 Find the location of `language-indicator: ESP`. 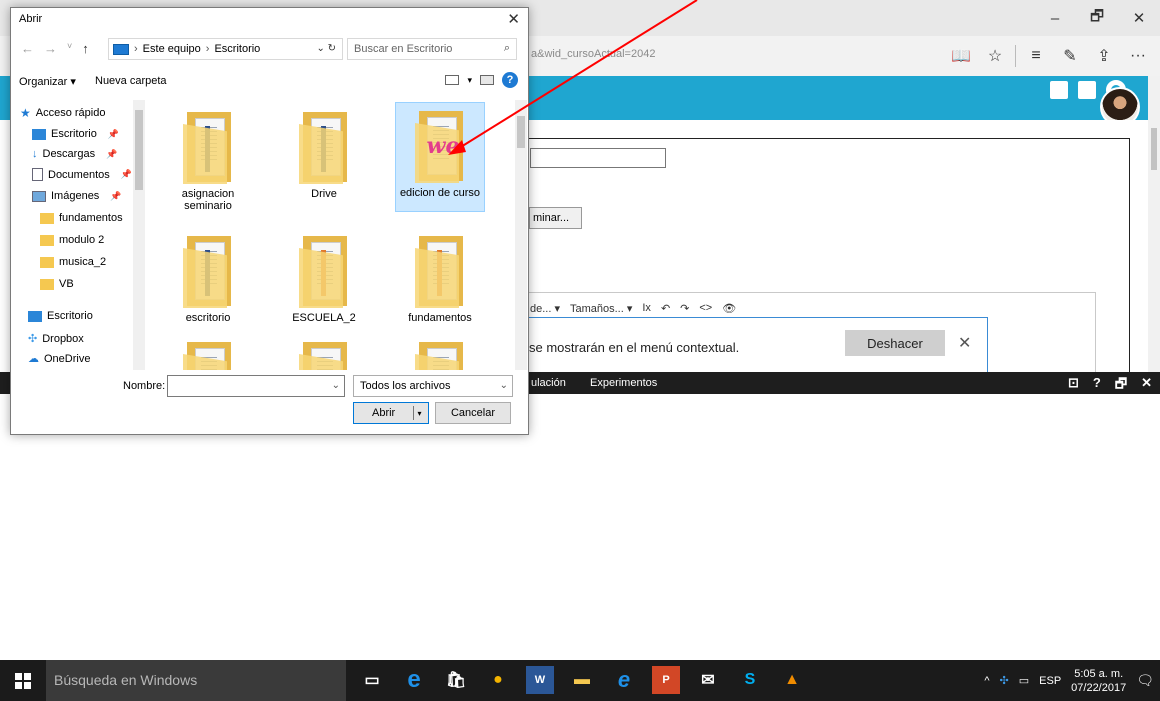

language-indicator: ESP is located at coordinates (1050, 681).